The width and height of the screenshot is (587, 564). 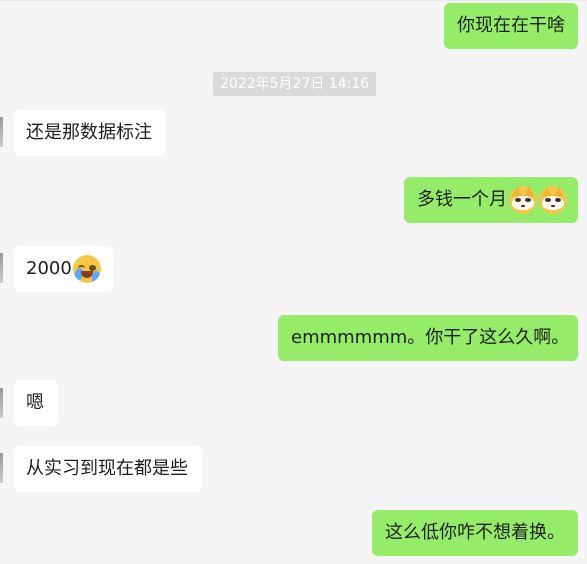 I want to click on message-text: 从实习到现在都是些, so click(x=107, y=468).